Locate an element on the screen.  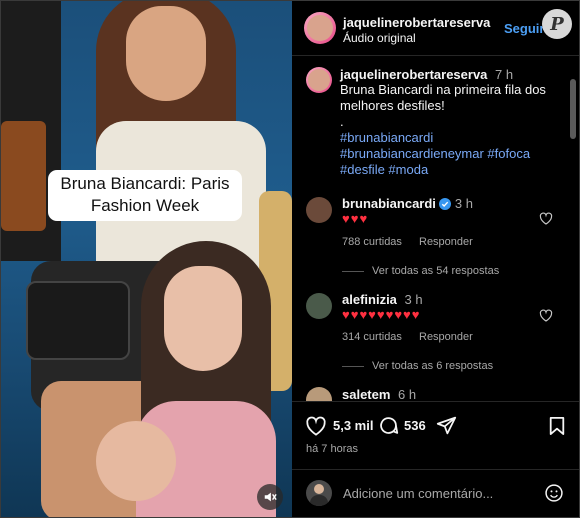
comment-likes: 314 curtidas is located at coordinates (372, 337).